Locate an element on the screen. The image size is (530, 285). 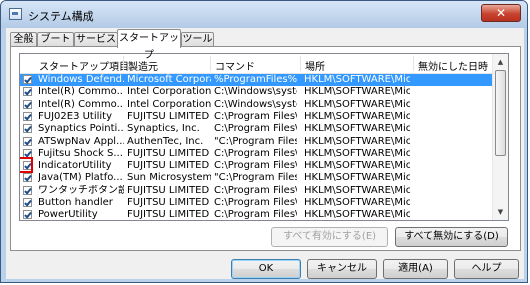
vertical-scrollbar: ▲ ▼ is located at coordinates (500, 137).